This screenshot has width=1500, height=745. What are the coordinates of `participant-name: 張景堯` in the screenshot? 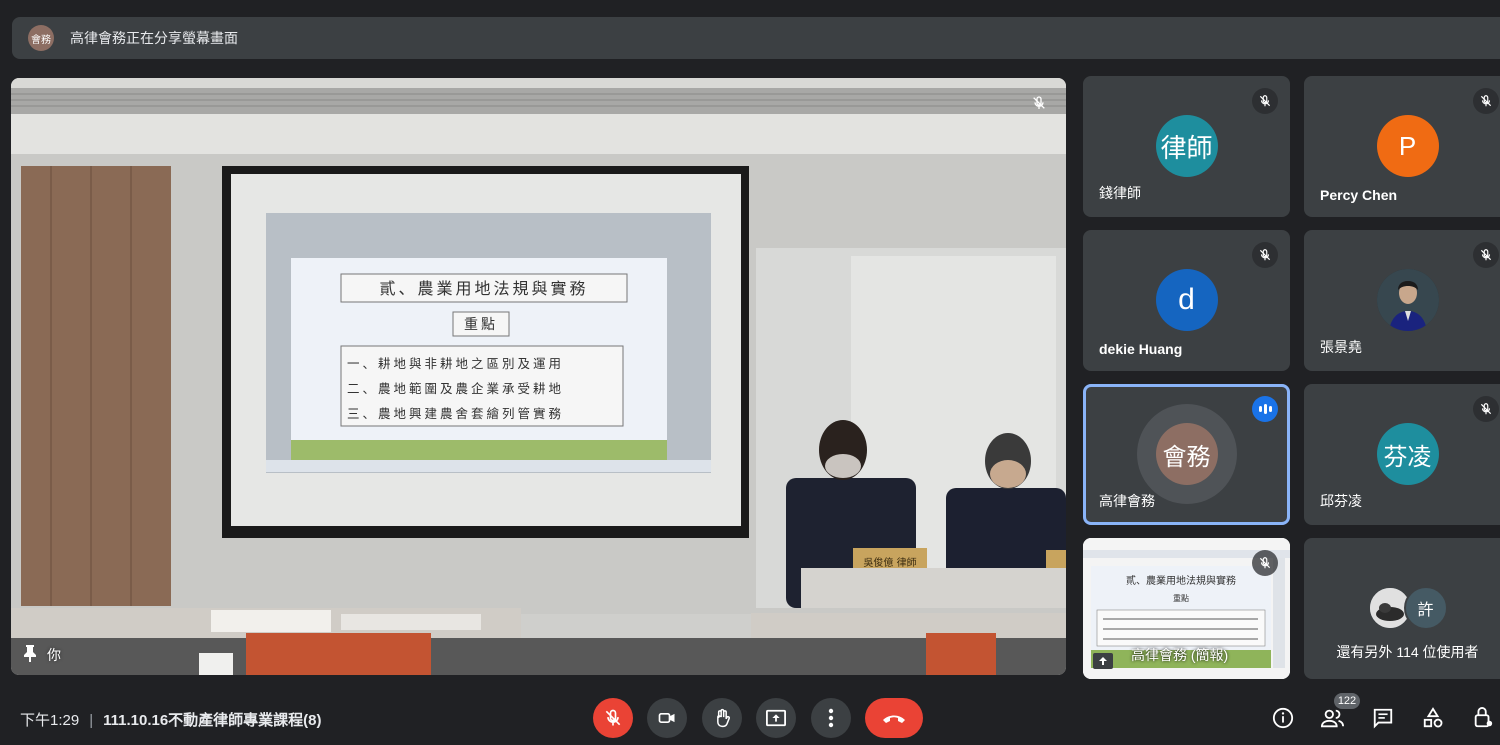 It's located at (1341, 347).